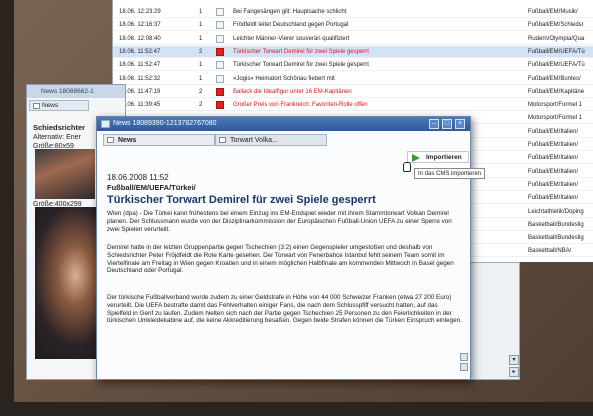 The width and height of the screenshot is (593, 416). What do you see at coordinates (556, 38) in the screenshot?
I see `row-category: Rudern/Olympia/Qua` at bounding box center [556, 38].